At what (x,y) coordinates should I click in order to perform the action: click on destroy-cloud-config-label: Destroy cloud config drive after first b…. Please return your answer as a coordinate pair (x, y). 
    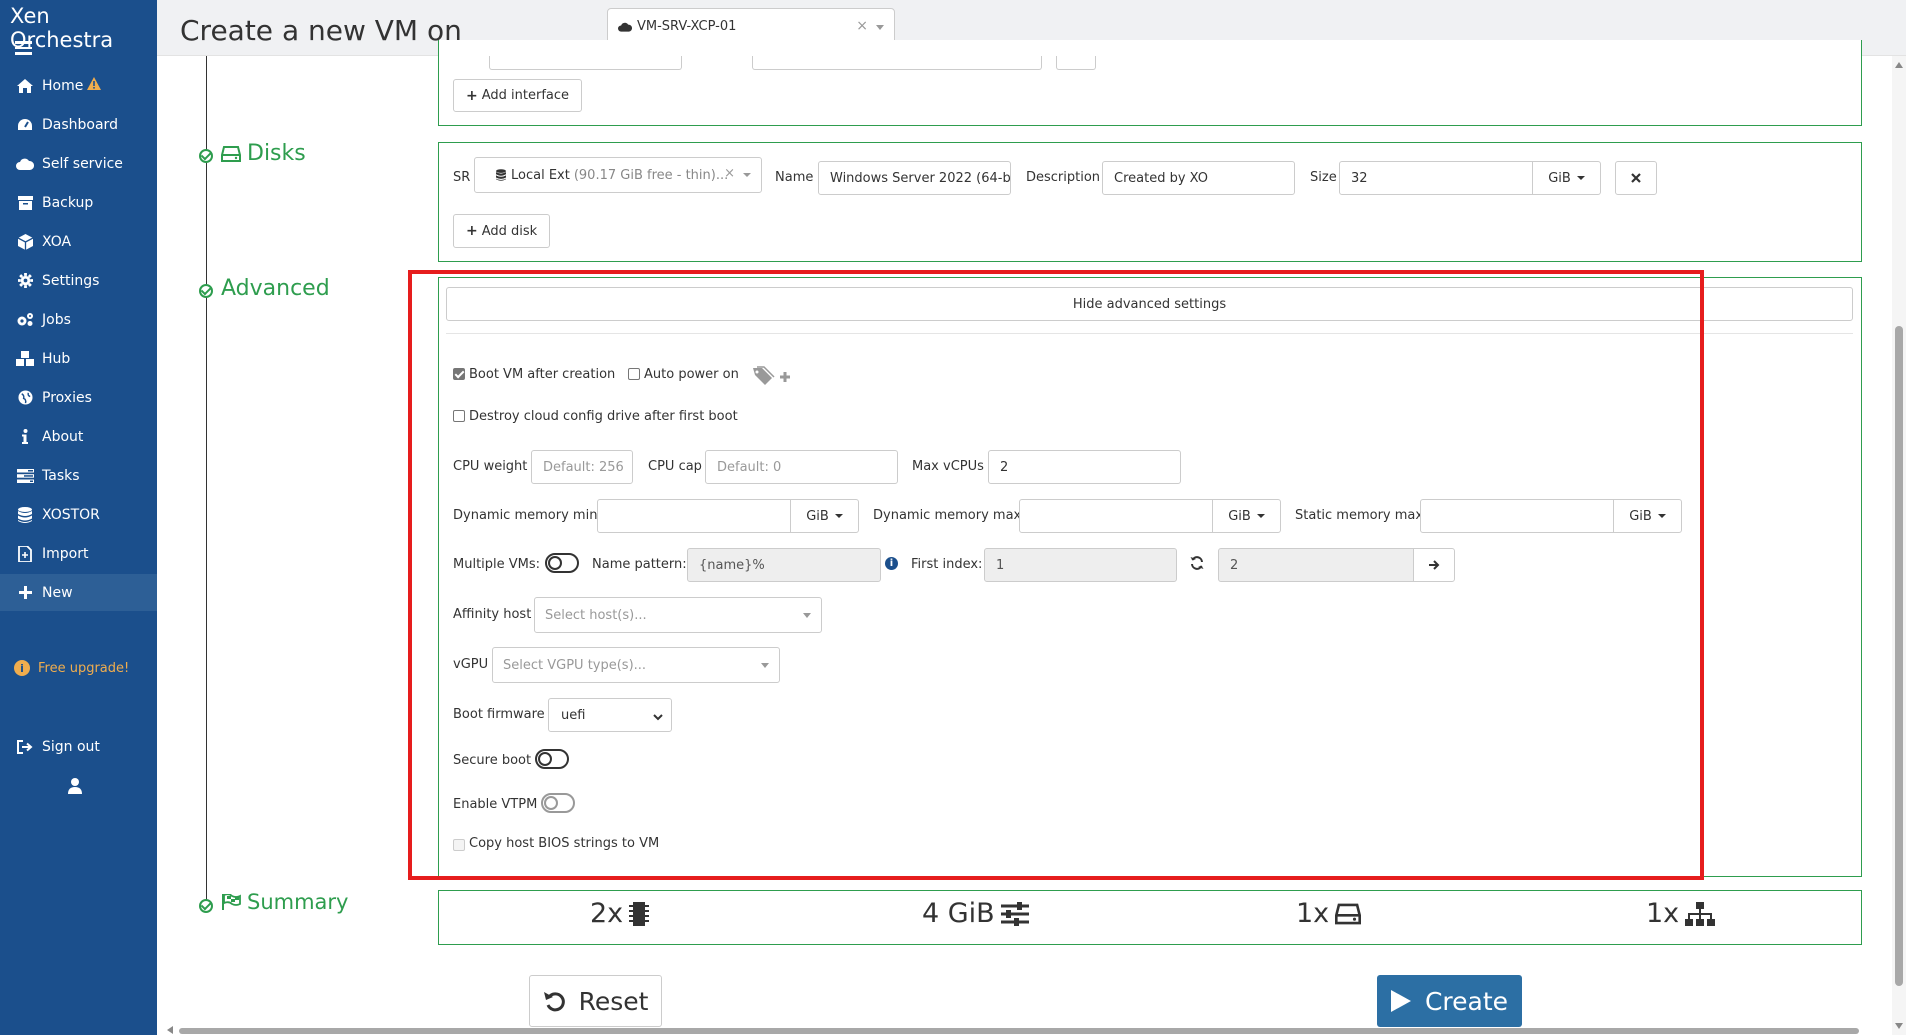
    Looking at the image, I should click on (603, 416).